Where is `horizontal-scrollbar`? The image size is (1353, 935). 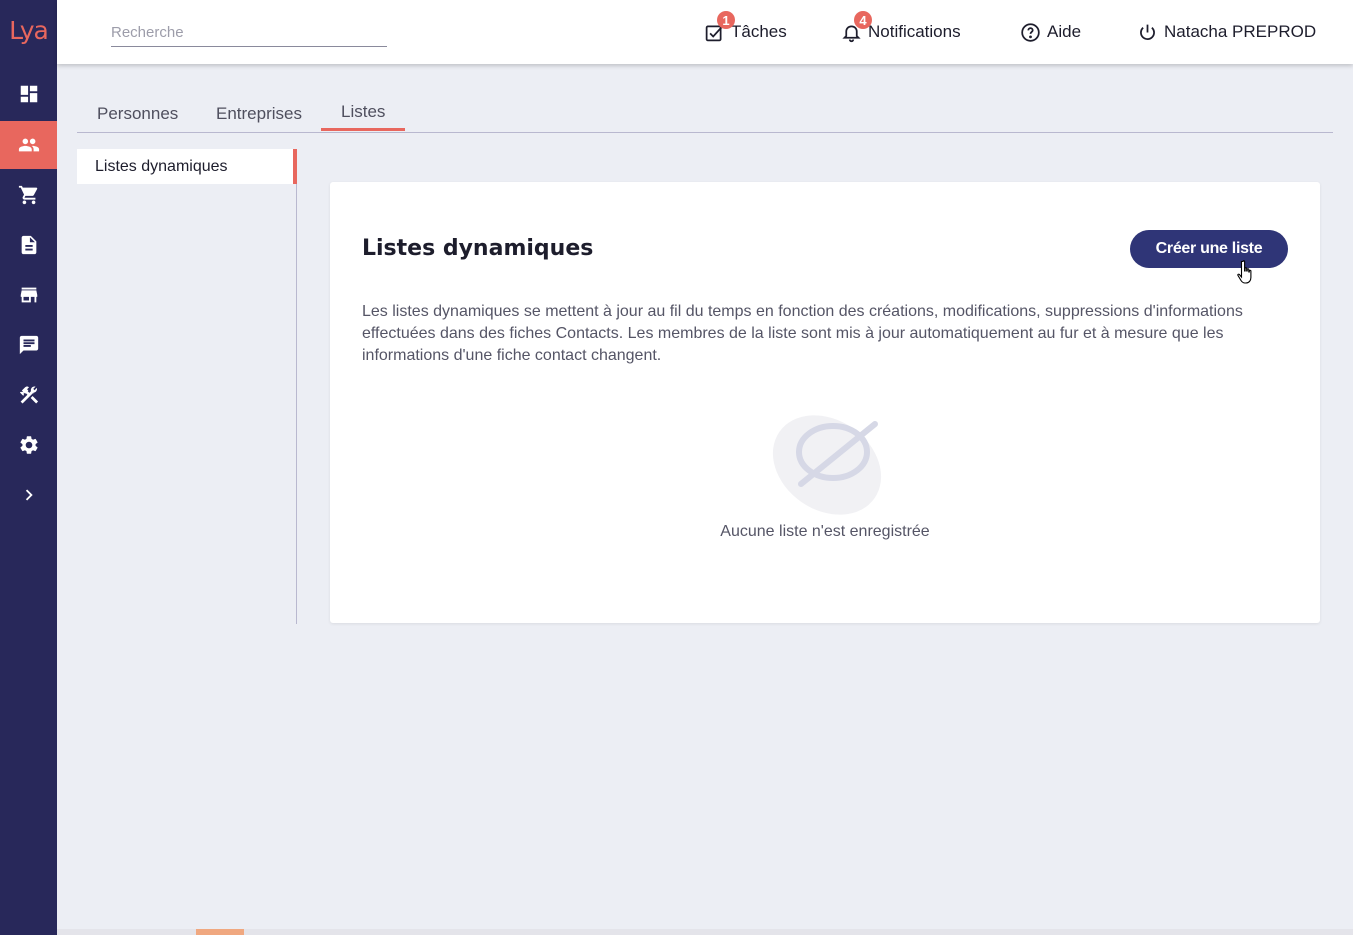
horizontal-scrollbar is located at coordinates (705, 932).